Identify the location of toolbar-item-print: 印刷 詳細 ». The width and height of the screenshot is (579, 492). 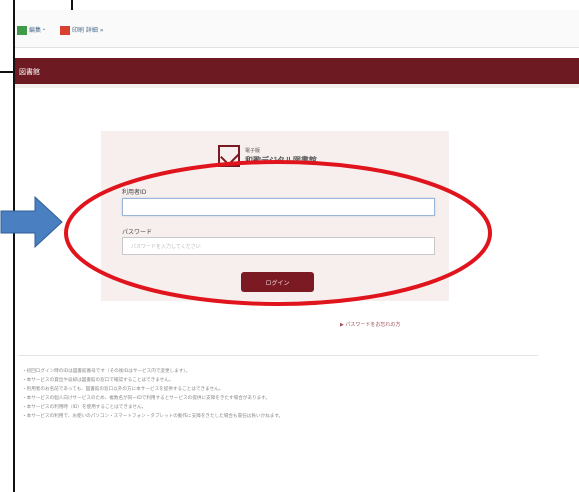
(82, 30).